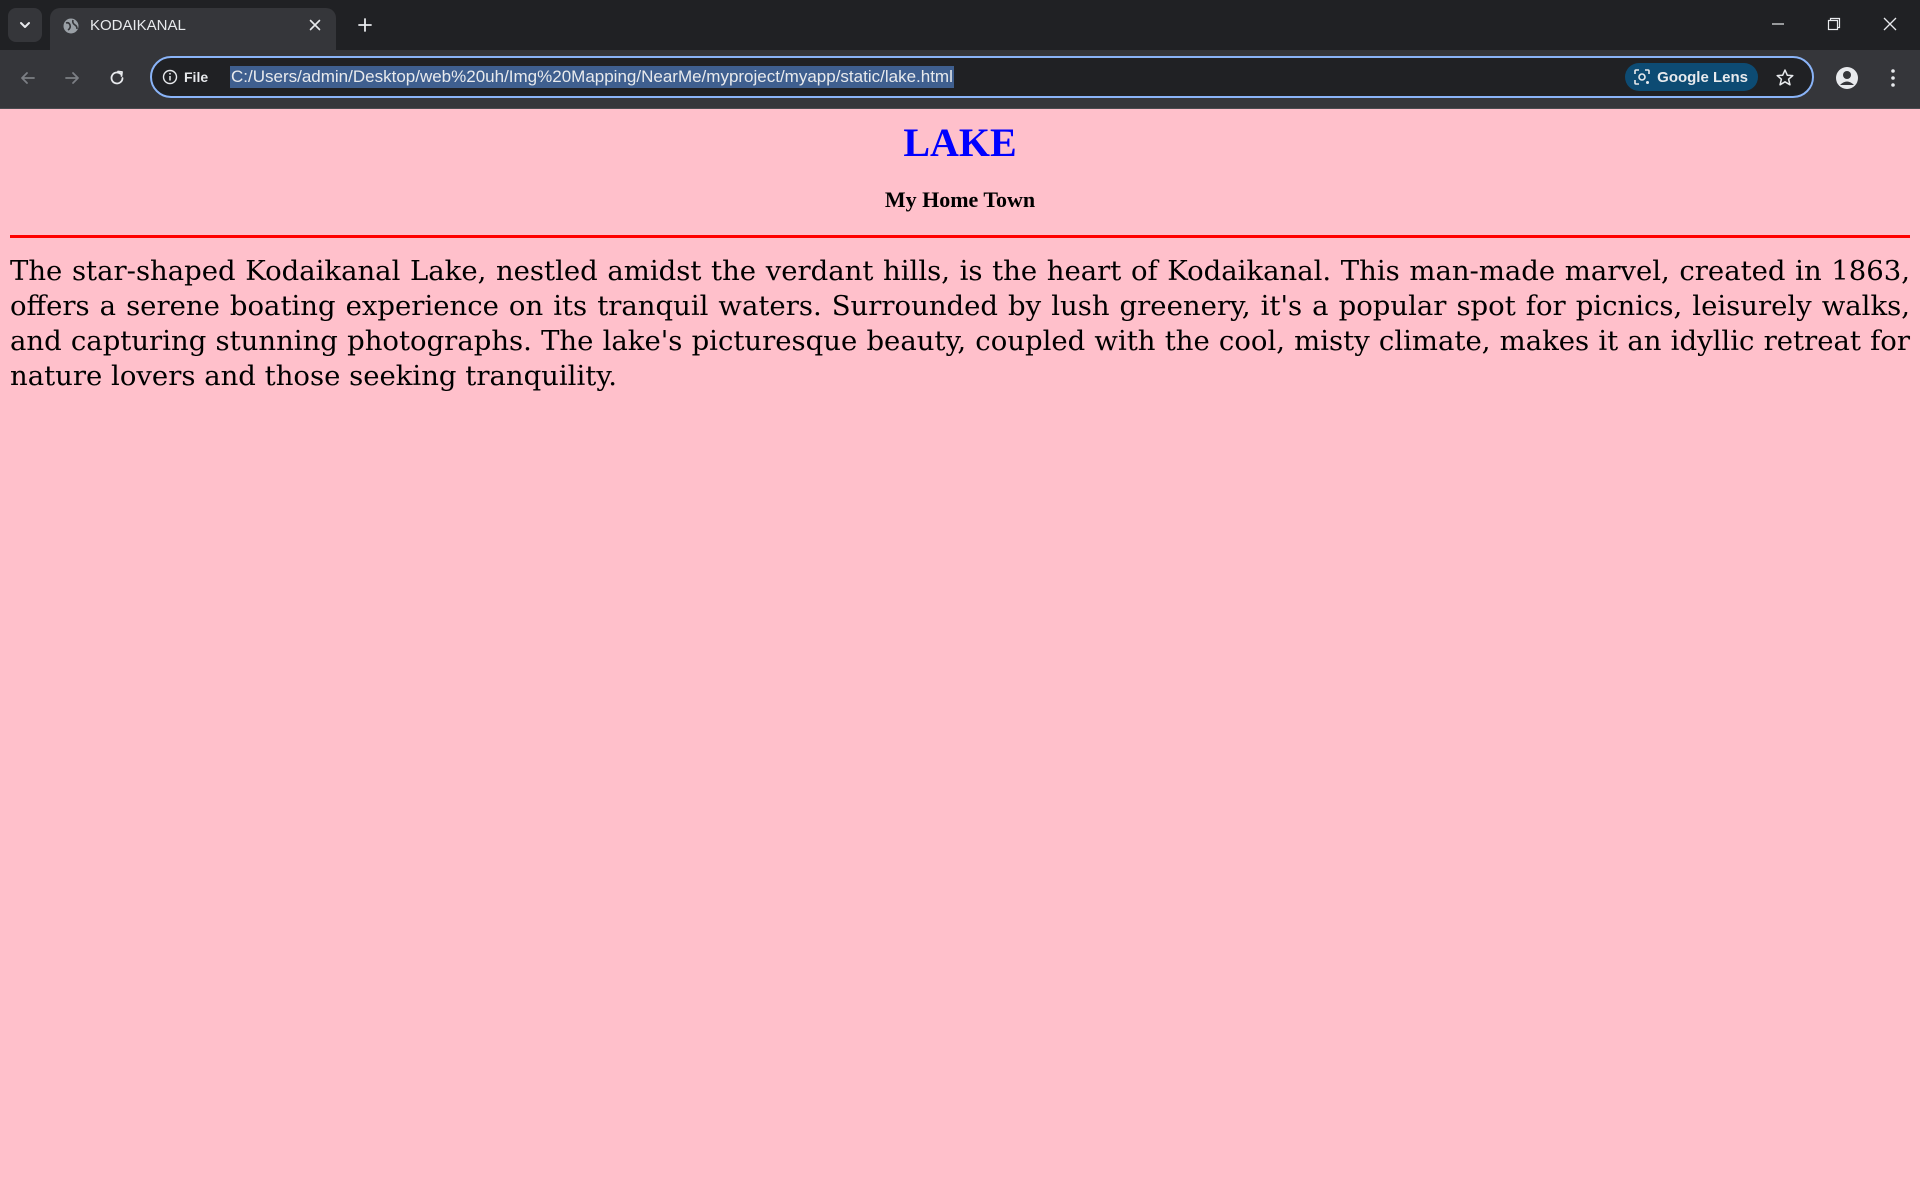 The height and width of the screenshot is (1200, 1920). I want to click on browser-menu-button, so click(1893, 78).